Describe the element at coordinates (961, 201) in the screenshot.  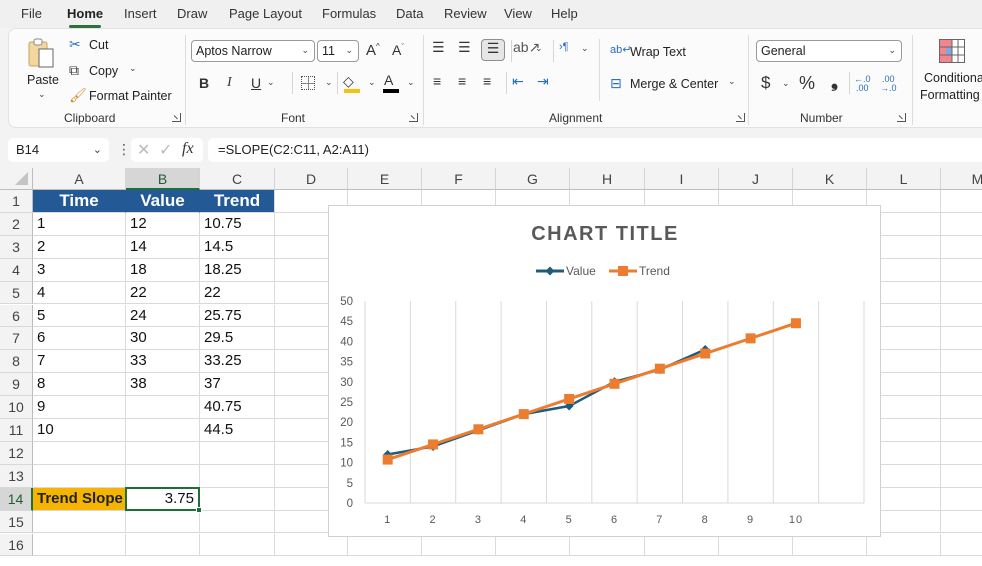
I see `cell-m1` at that location.